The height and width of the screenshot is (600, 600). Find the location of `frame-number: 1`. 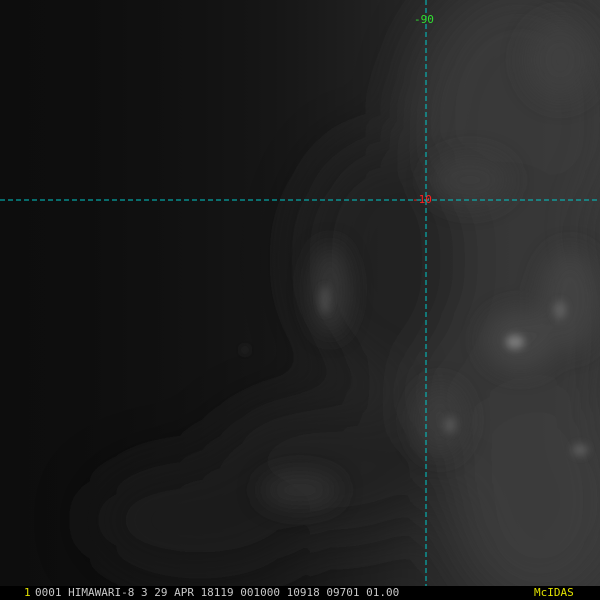

frame-number: 1 is located at coordinates (27, 592).